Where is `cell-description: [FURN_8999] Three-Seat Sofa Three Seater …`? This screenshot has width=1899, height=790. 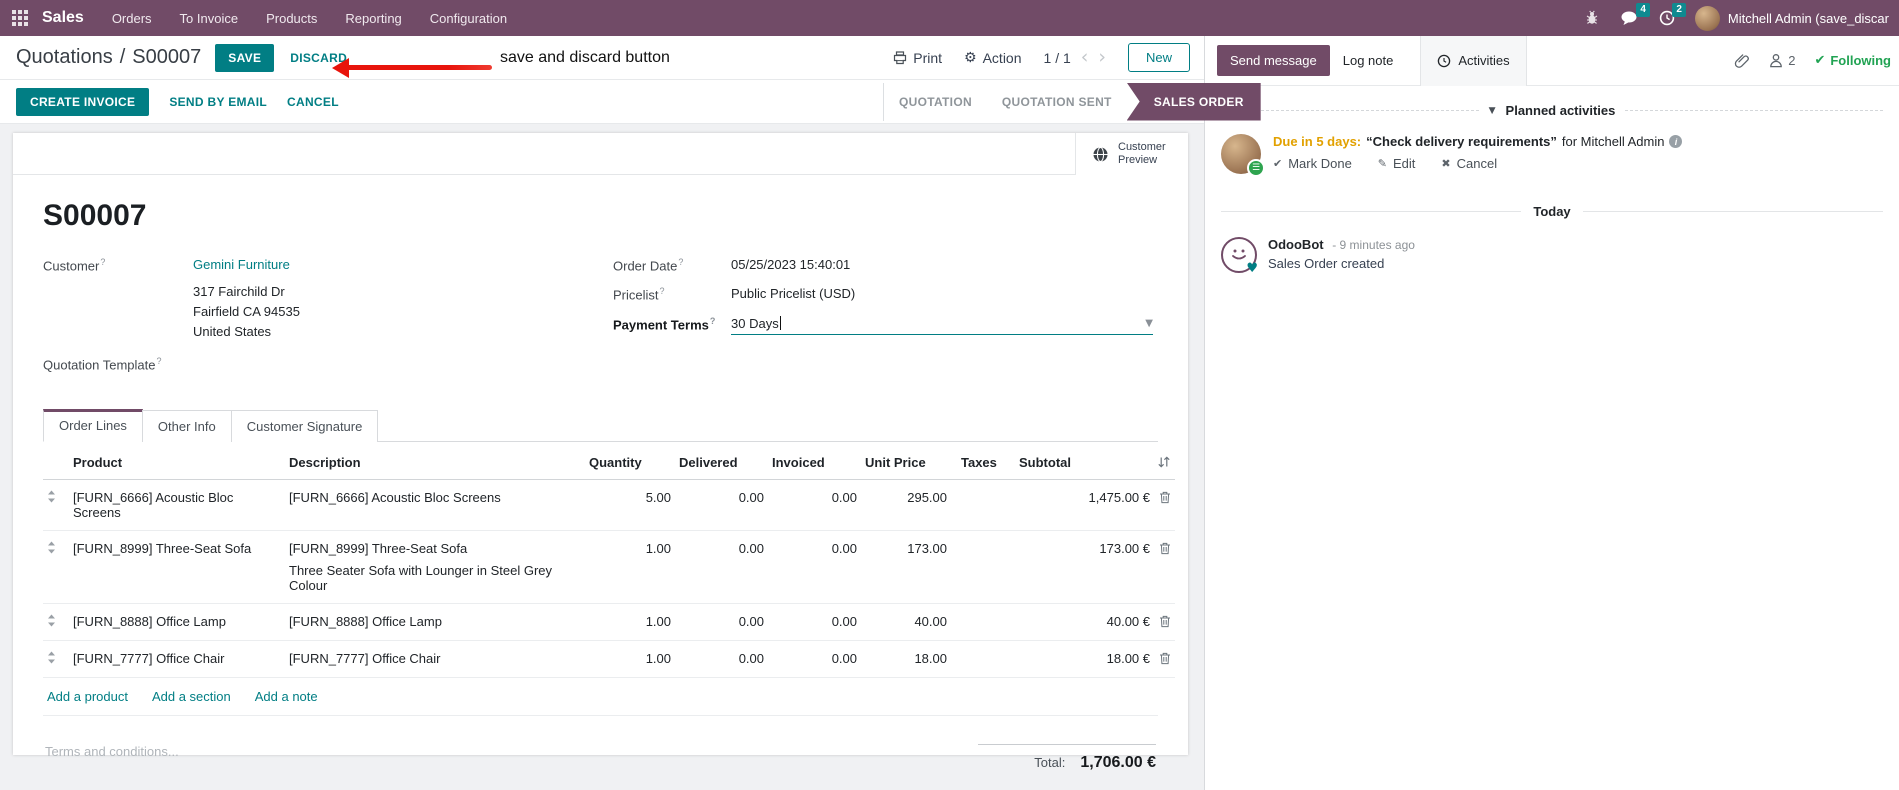
cell-description: [FURN_8999] Three-Seat Sofa Three Seater … is located at coordinates (435, 567).